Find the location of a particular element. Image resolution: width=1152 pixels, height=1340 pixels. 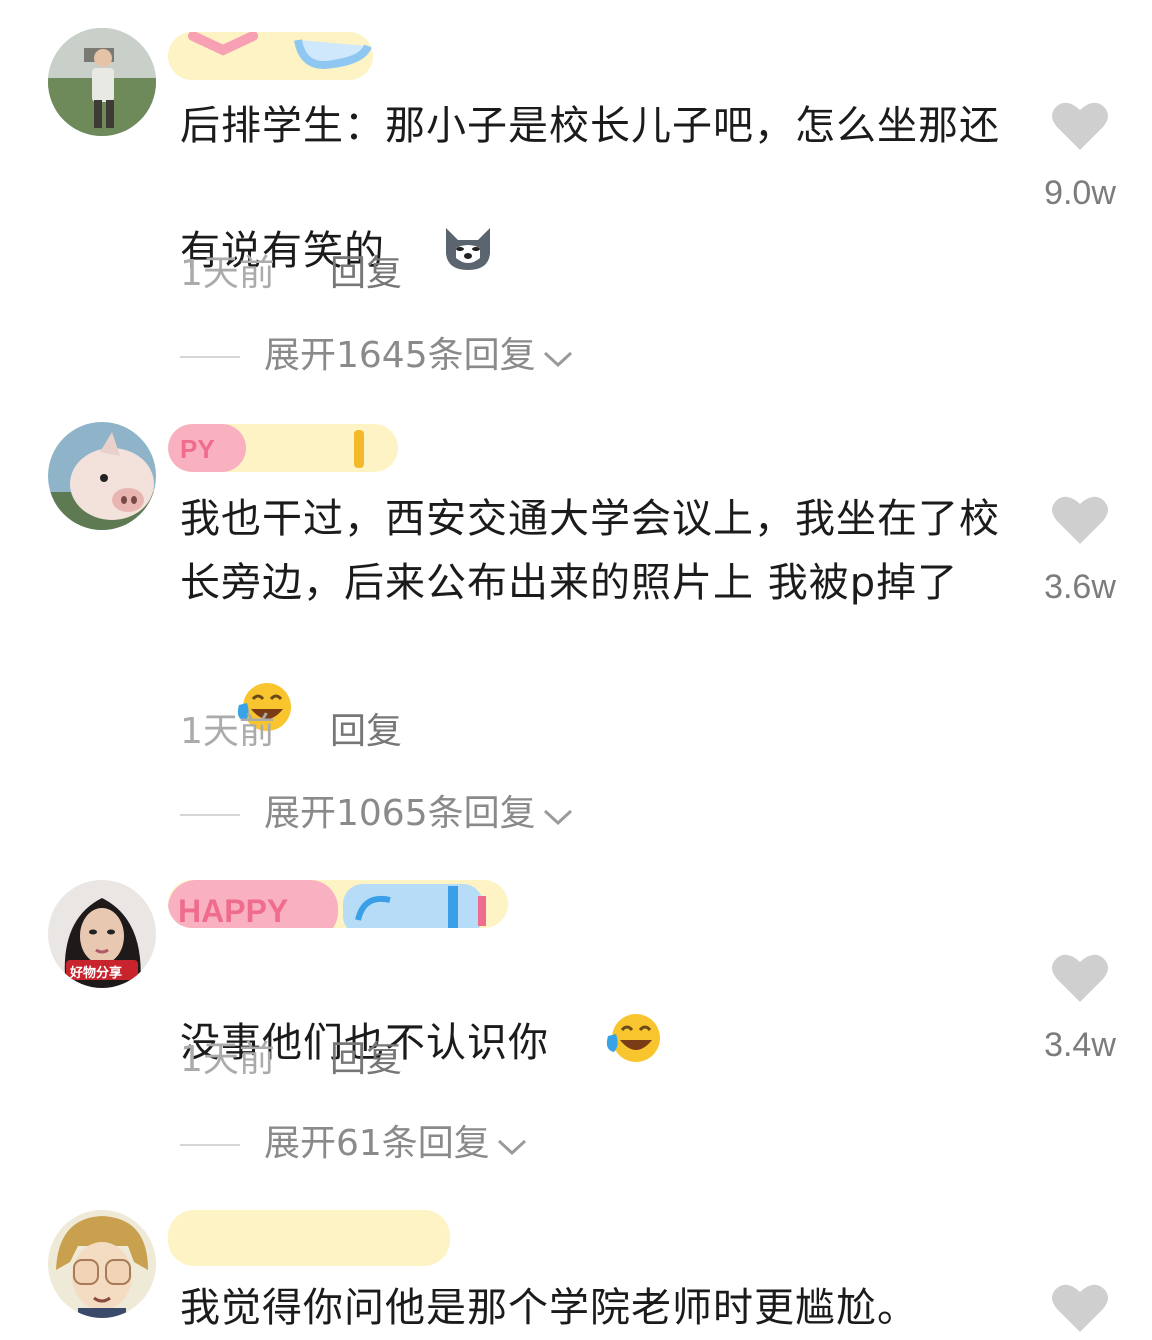

boy-photo-avatar-icon is located at coordinates (102, 82).